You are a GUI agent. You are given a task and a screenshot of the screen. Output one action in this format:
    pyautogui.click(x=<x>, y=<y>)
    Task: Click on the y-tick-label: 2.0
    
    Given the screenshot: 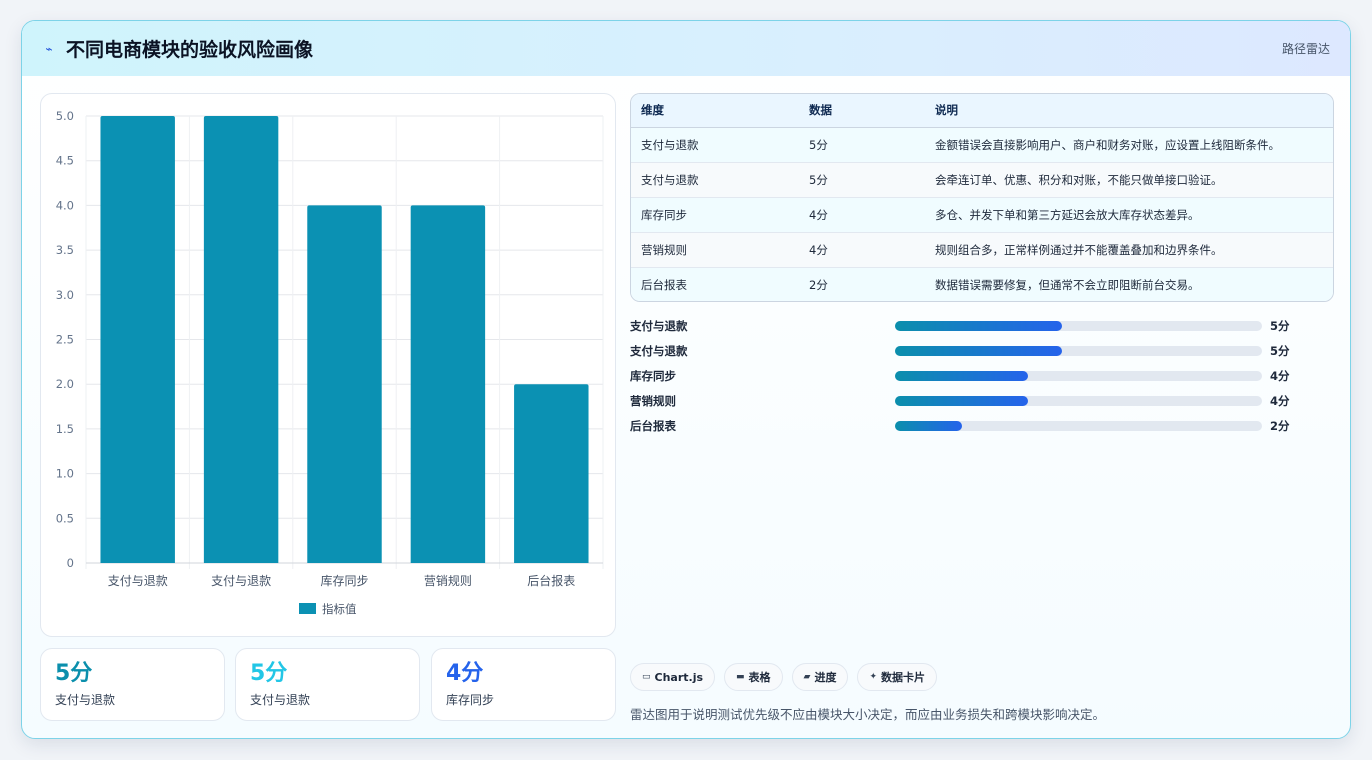 What is the action you would take?
    pyautogui.click(x=65, y=384)
    